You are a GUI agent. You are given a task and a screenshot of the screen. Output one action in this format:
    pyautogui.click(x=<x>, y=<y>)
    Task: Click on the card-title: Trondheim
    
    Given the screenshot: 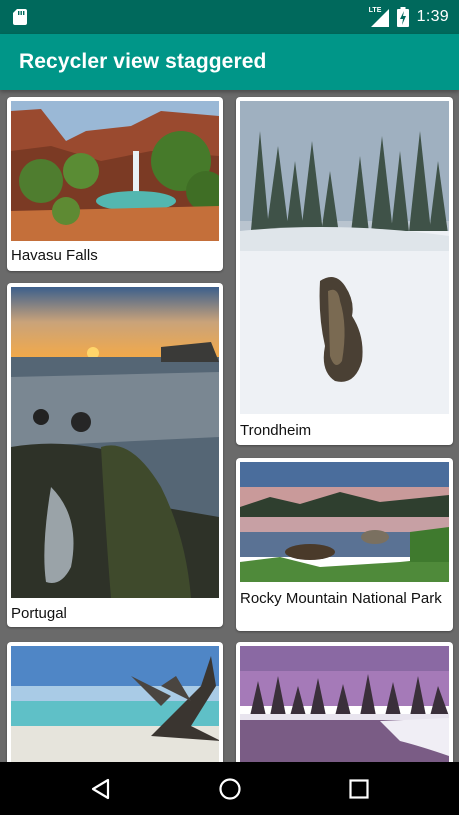 What is the action you would take?
    pyautogui.click(x=276, y=430)
    